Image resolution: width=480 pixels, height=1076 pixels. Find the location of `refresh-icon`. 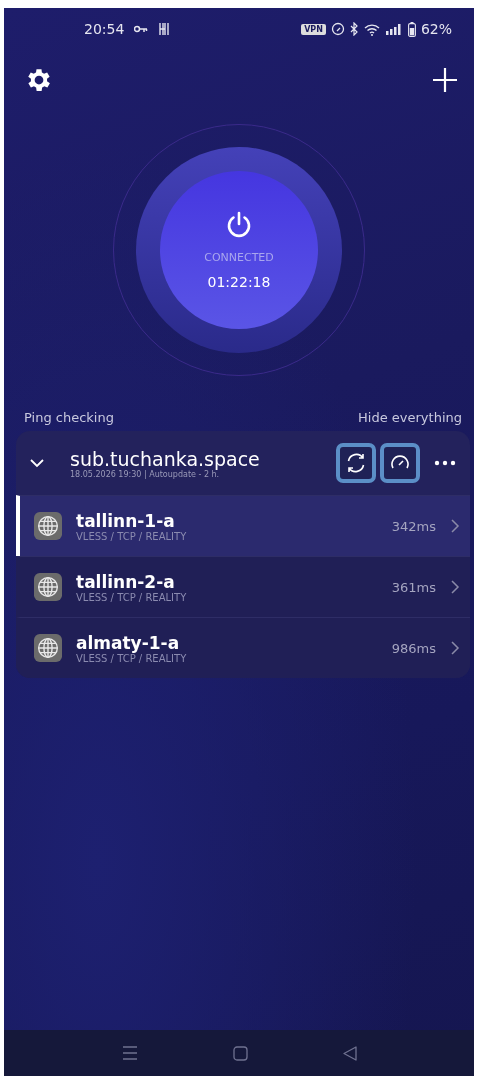

refresh-icon is located at coordinates (356, 463).